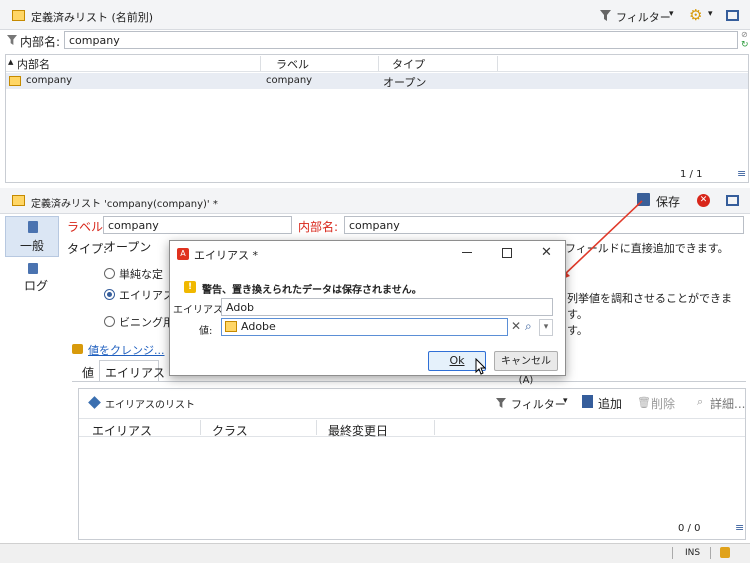  Describe the element at coordinates (32, 246) in the screenshot. I see `nav-general-label: 一般` at that location.